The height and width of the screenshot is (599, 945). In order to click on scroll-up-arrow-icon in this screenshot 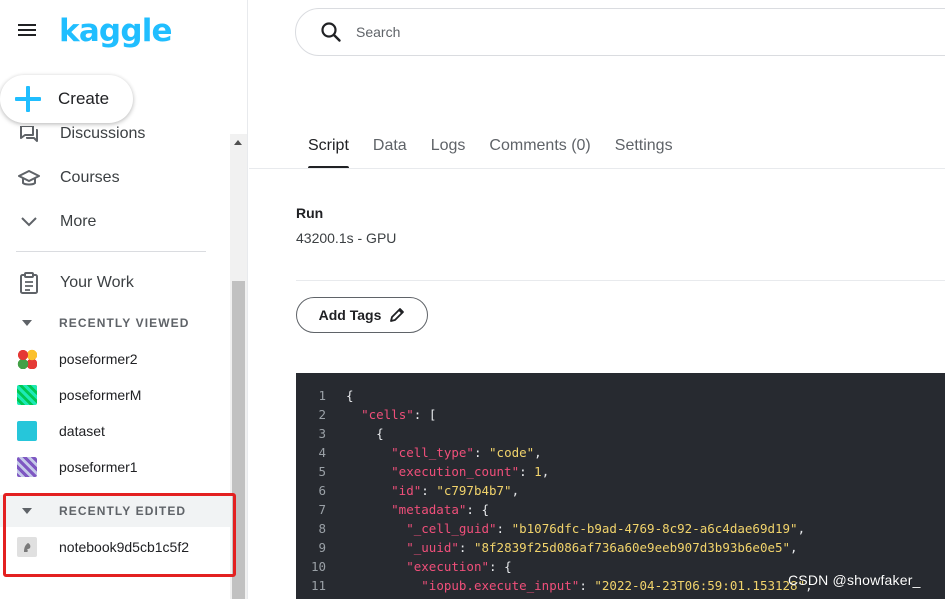, I will do `click(238, 142)`.